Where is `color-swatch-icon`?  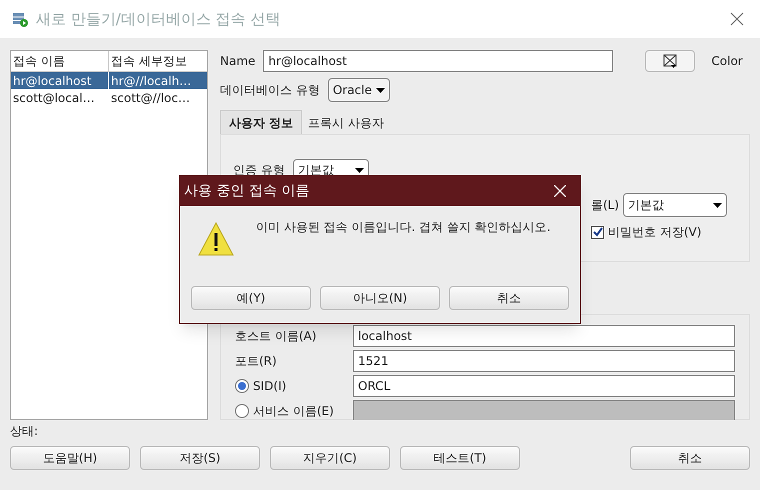
color-swatch-icon is located at coordinates (670, 61).